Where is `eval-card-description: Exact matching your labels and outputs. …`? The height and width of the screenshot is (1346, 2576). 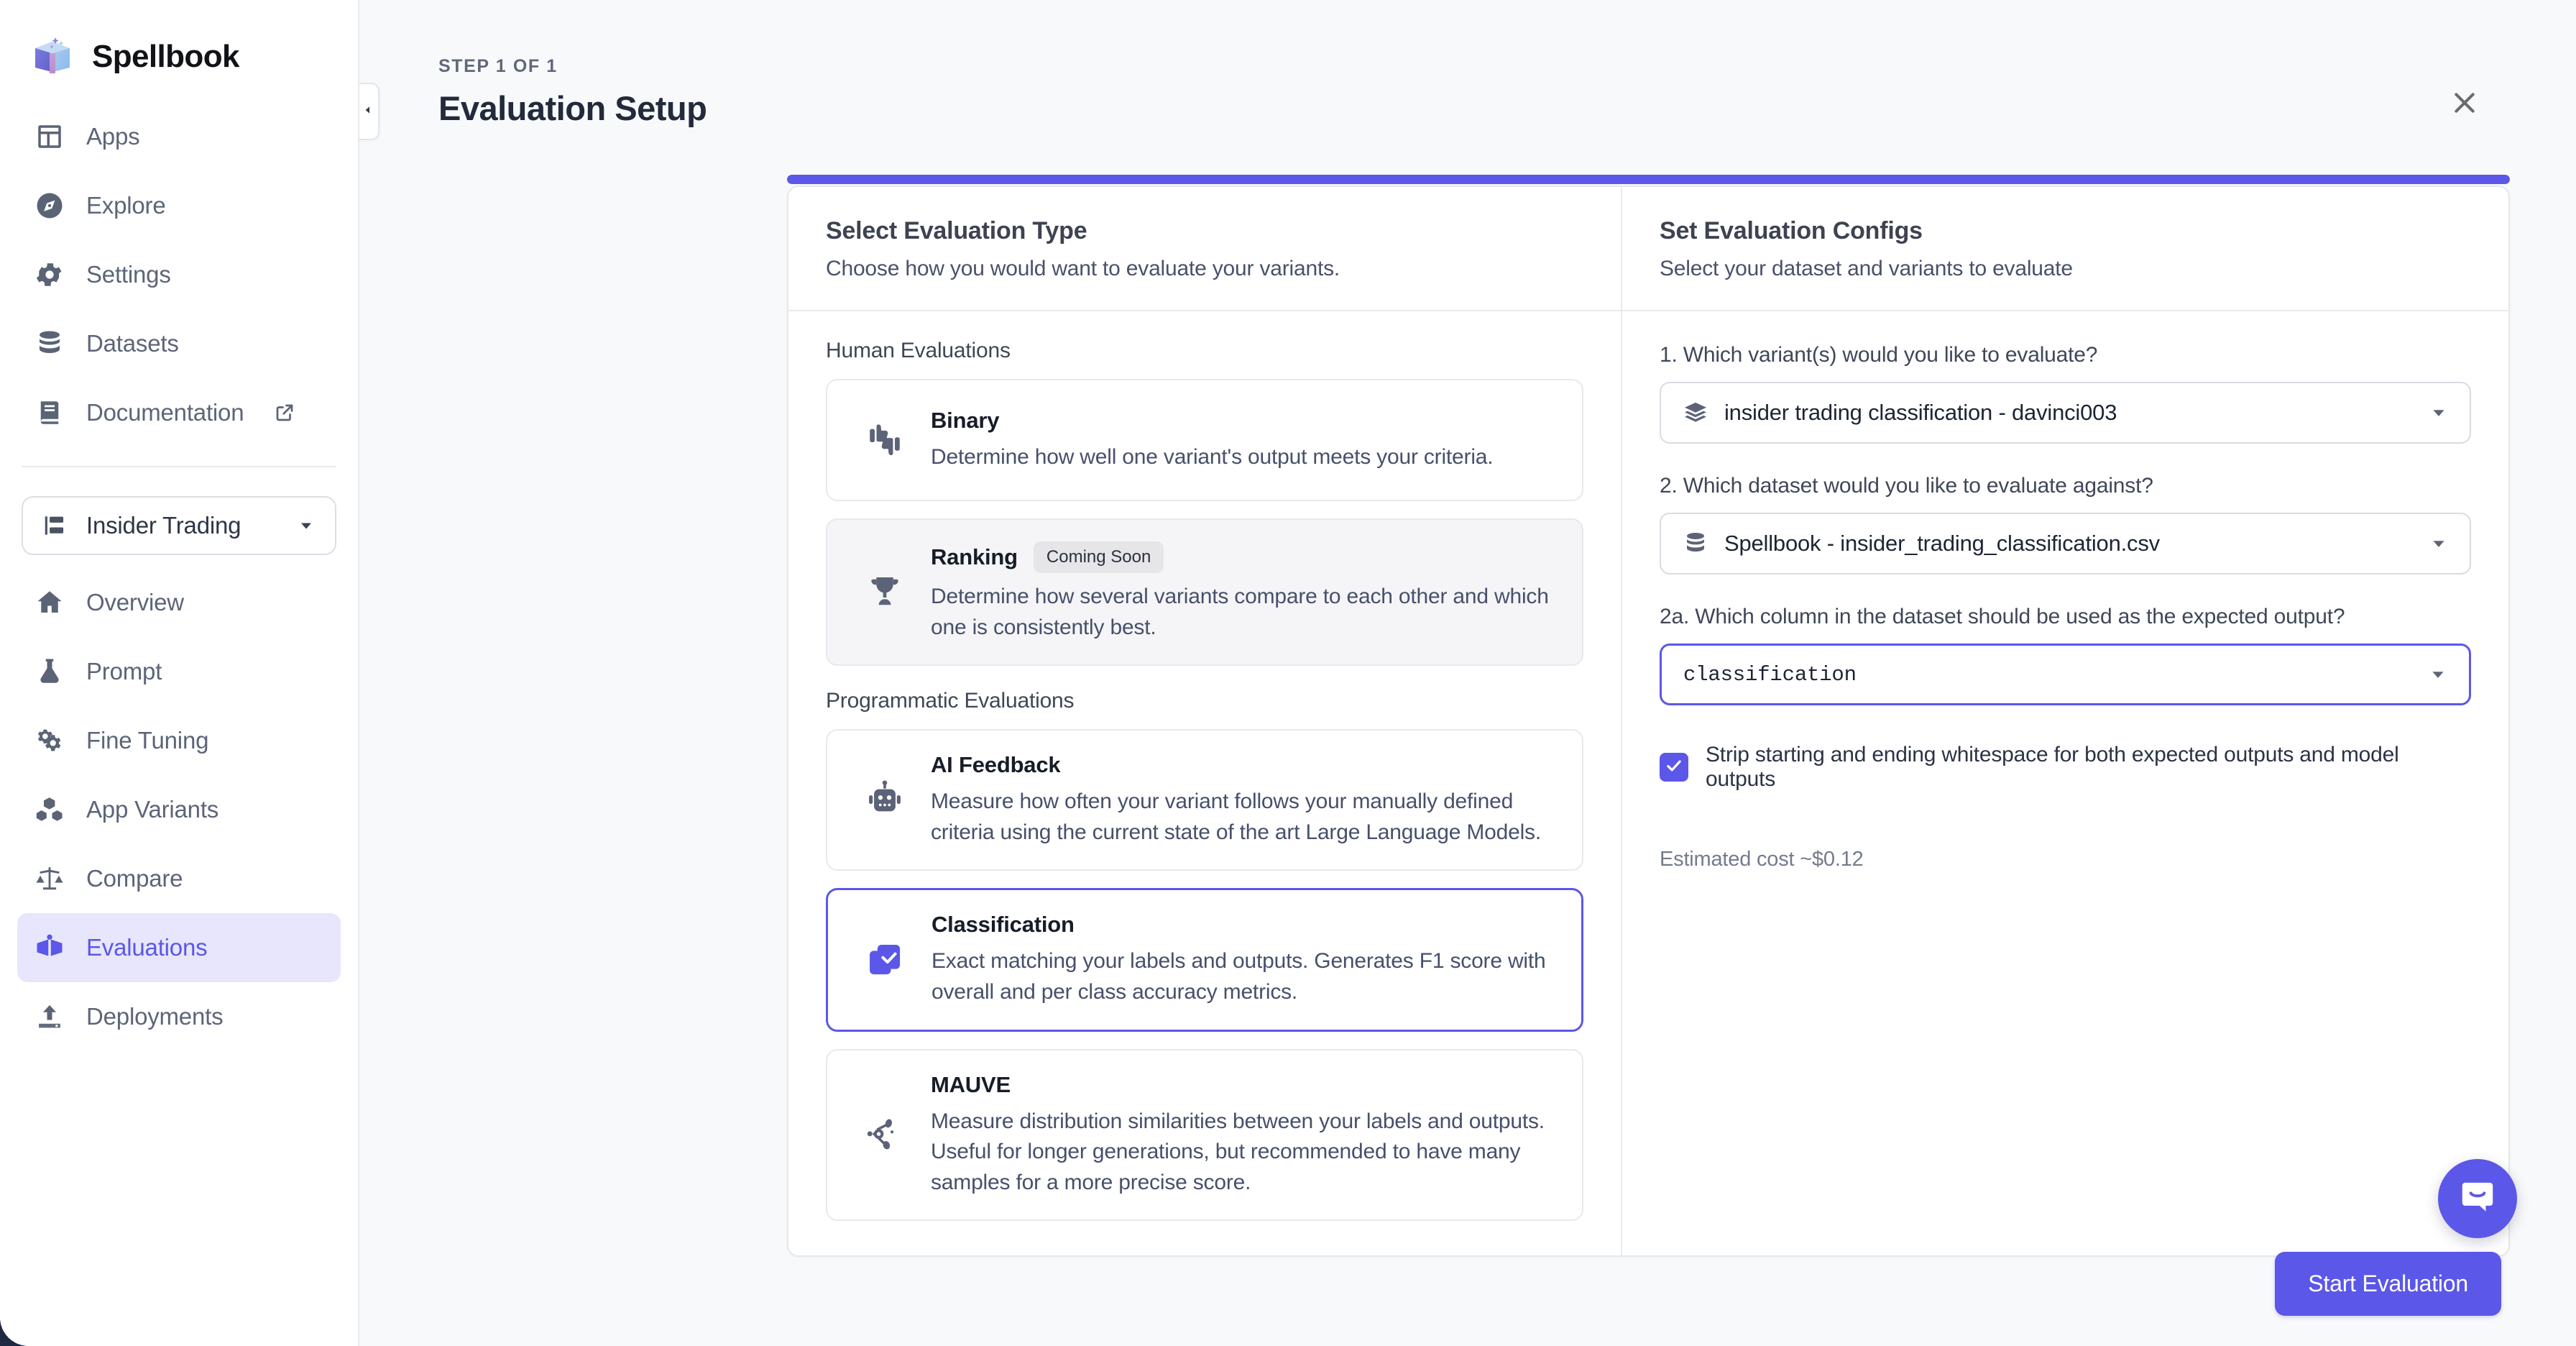 eval-card-description: Exact matching your labels and outputs. … is located at coordinates (1239, 976).